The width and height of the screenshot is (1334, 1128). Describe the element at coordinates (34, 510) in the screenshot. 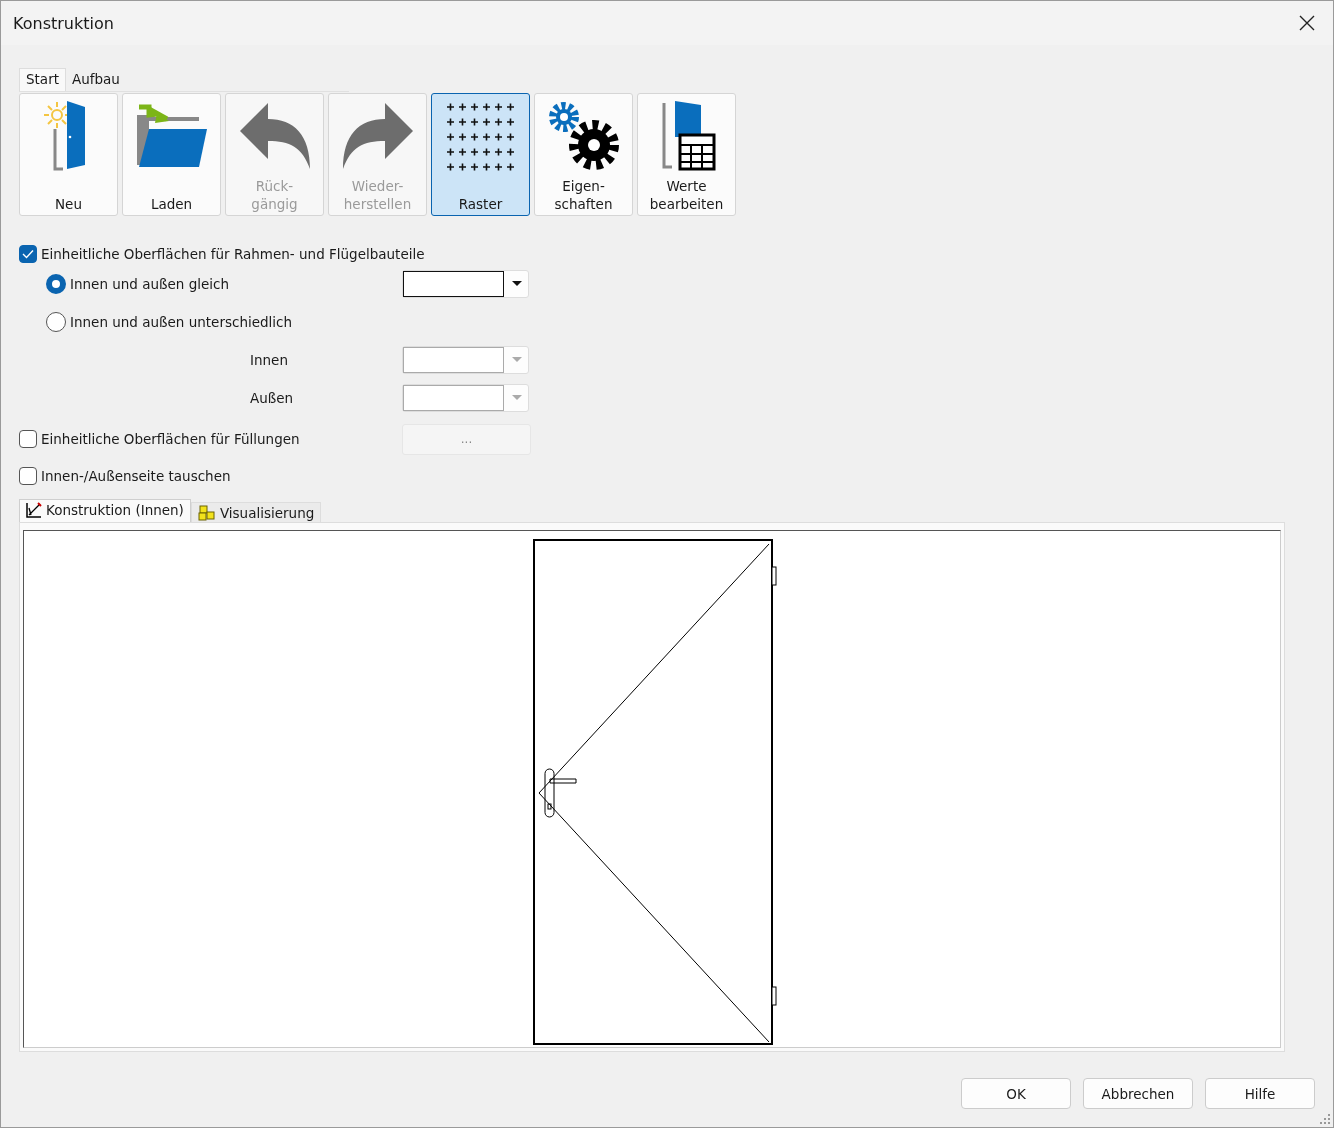

I see `drafting-icon` at that location.